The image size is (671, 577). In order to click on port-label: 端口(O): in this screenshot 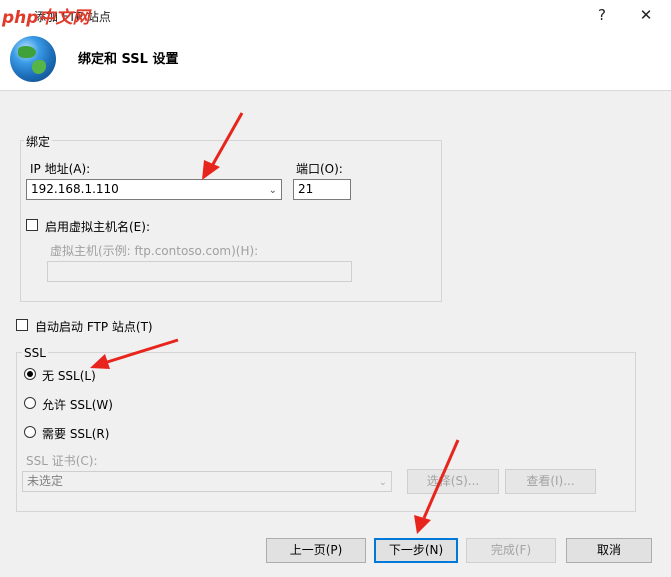, I will do `click(319, 169)`.